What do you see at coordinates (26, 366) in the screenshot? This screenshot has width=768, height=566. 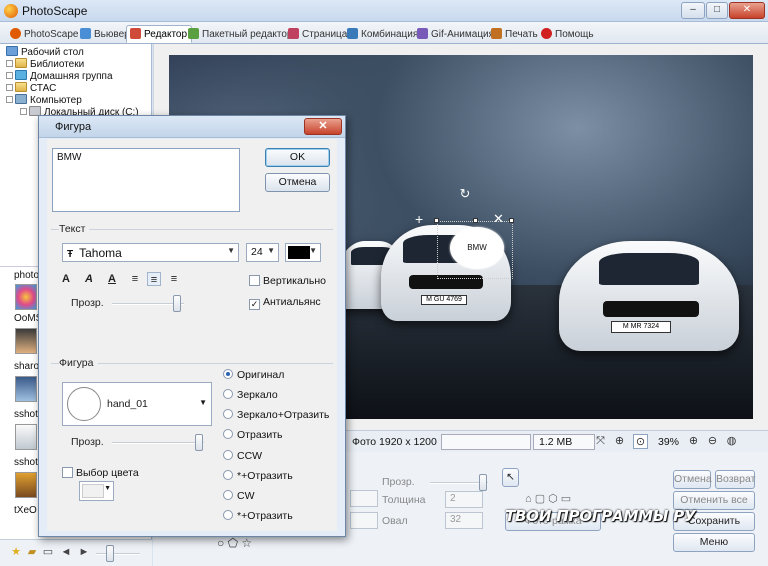 I see `thumb-label: sharo` at bounding box center [26, 366].